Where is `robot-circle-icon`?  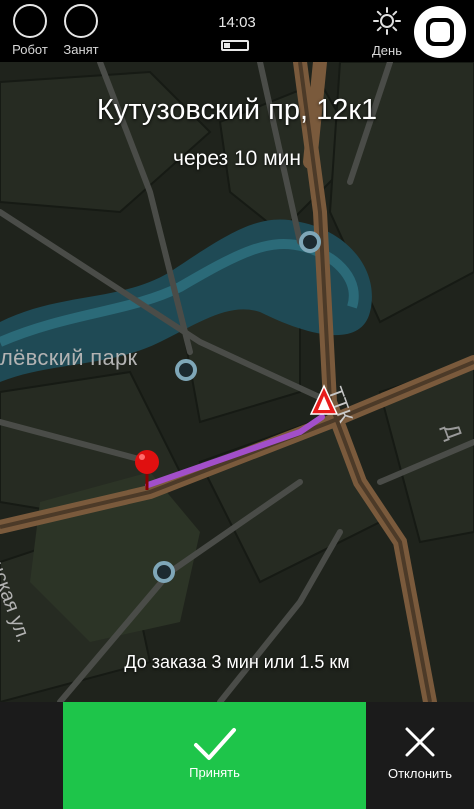 robot-circle-icon is located at coordinates (30, 21).